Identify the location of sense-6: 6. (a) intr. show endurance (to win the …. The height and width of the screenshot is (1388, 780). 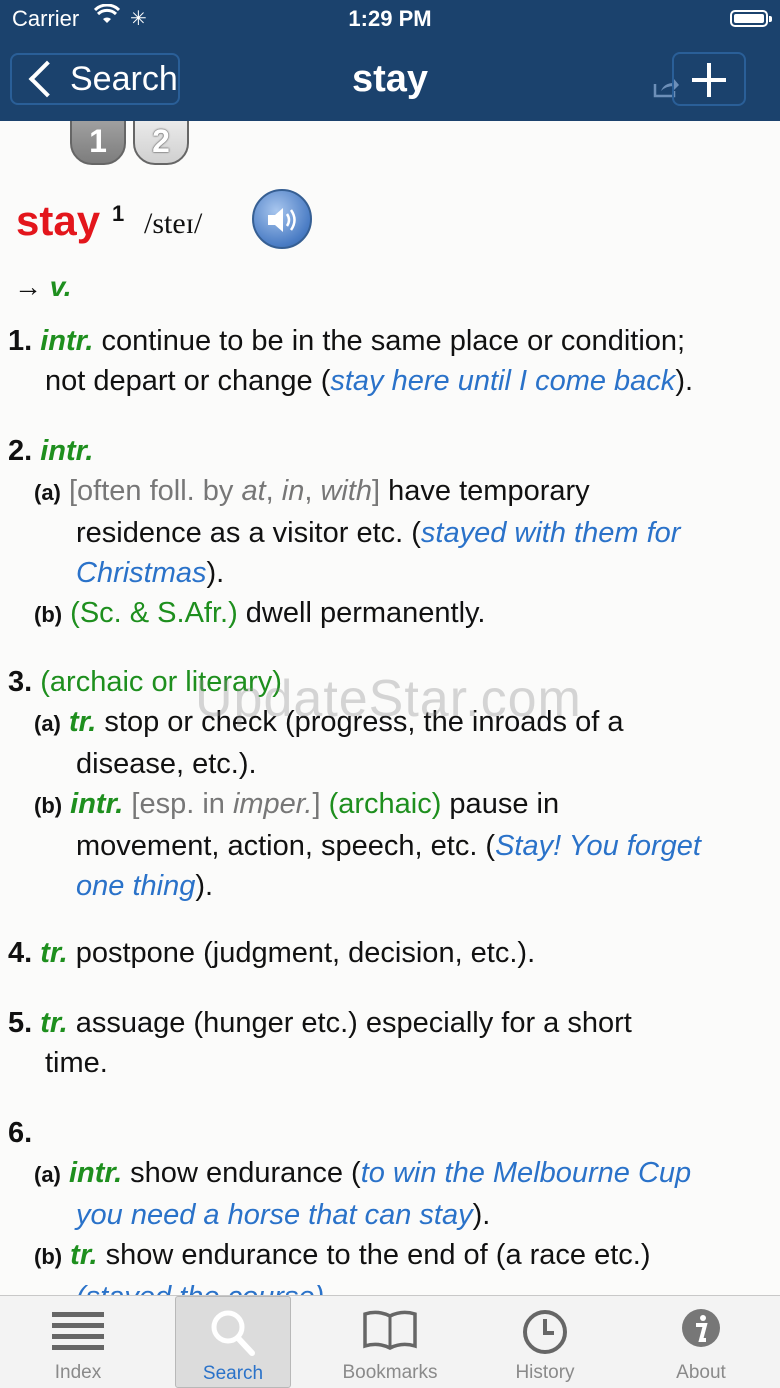
(350, 1206).